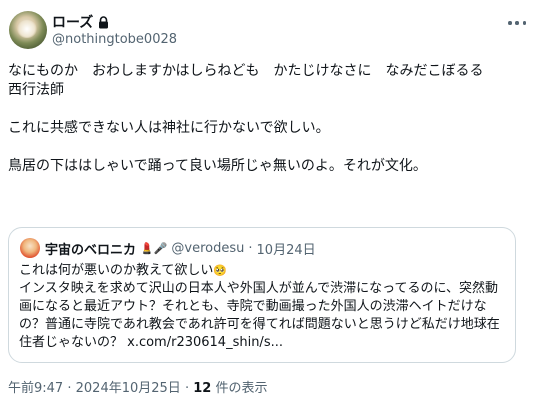 The image size is (549, 404). Describe the element at coordinates (114, 39) in the screenshot. I see `author-handle: @nothingtobe0028` at that location.